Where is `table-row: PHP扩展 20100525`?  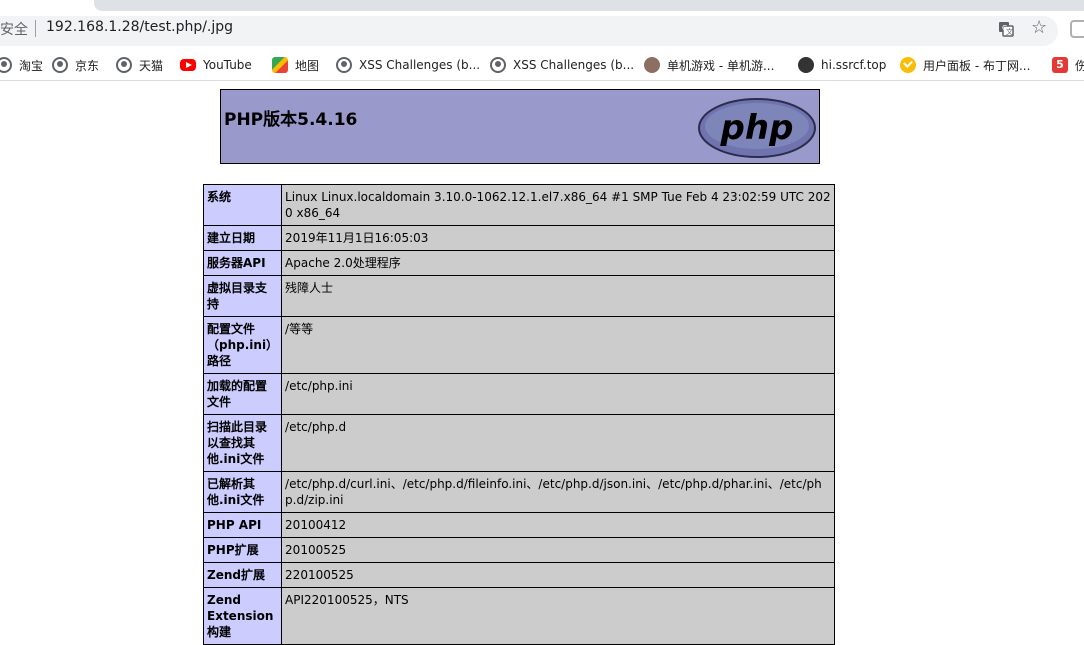 table-row: PHP扩展 20100525 is located at coordinates (518, 550).